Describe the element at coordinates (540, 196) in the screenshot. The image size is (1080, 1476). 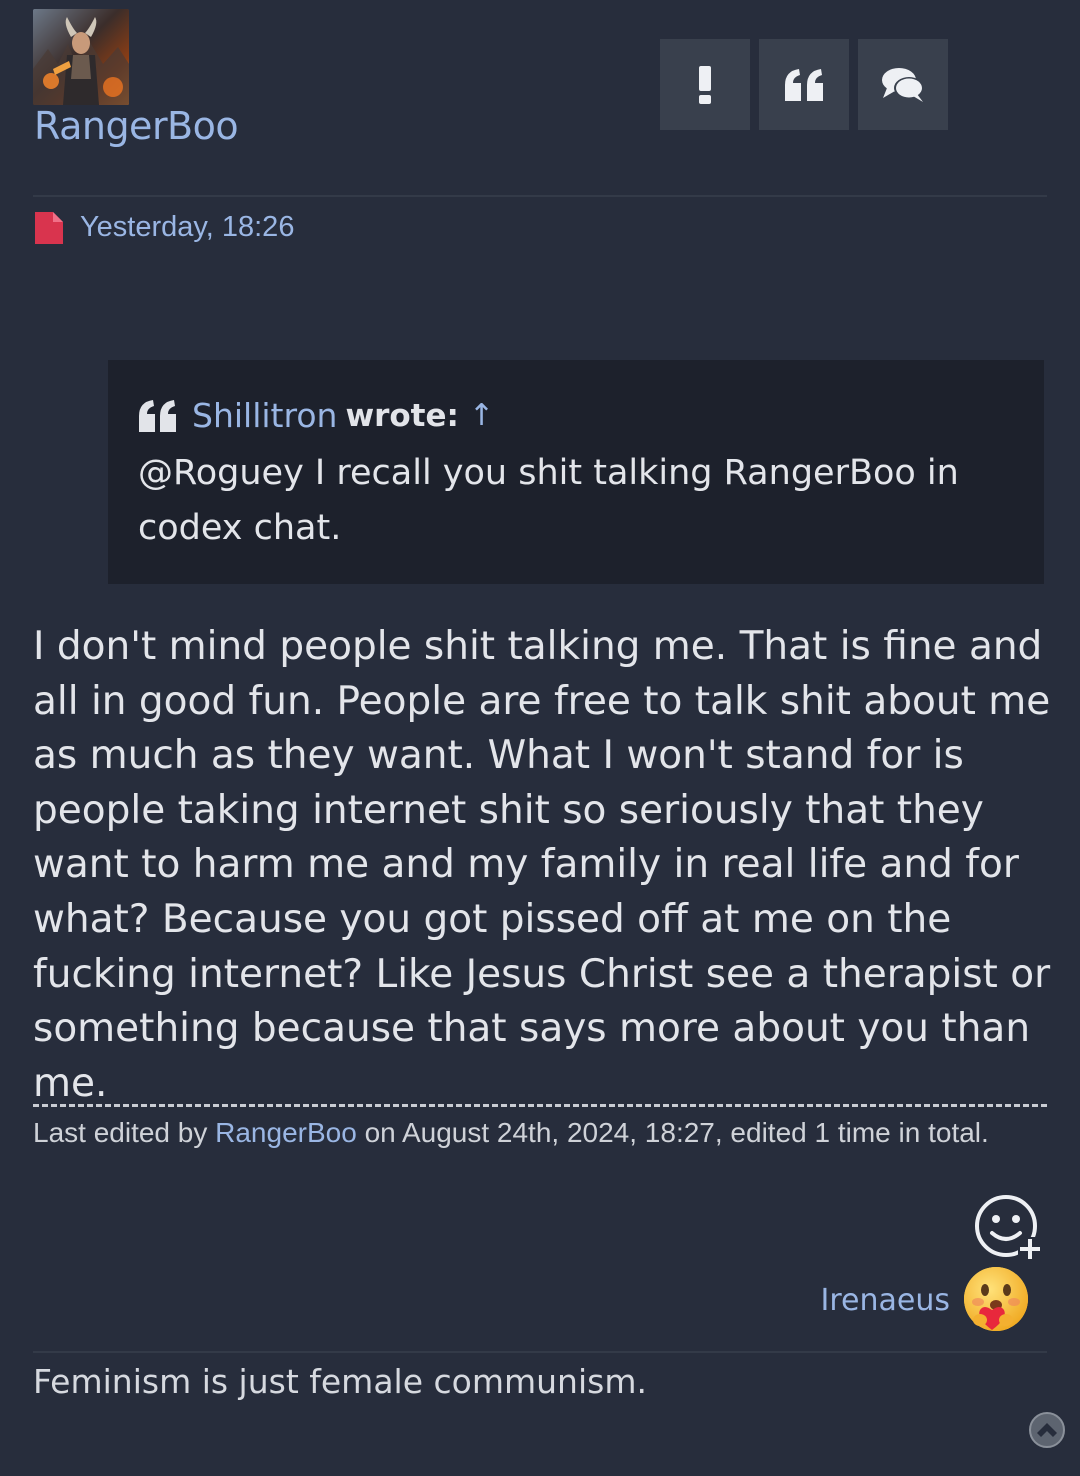
I see `header-divider` at that location.